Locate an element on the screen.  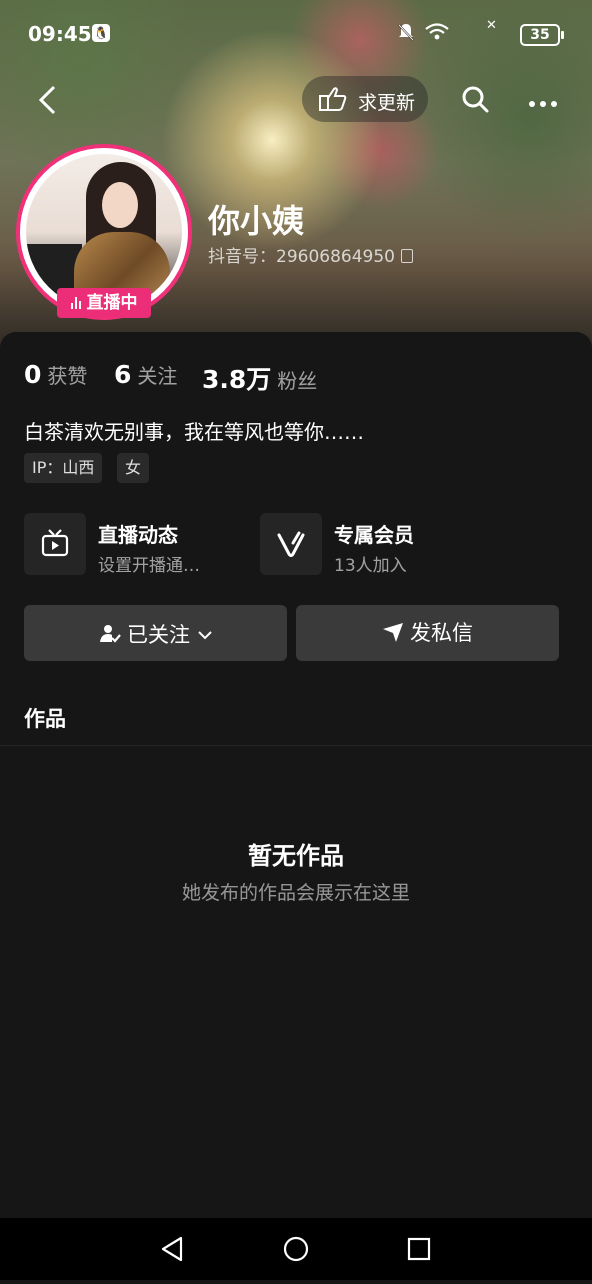
user-check-icon is located at coordinates (110, 638).